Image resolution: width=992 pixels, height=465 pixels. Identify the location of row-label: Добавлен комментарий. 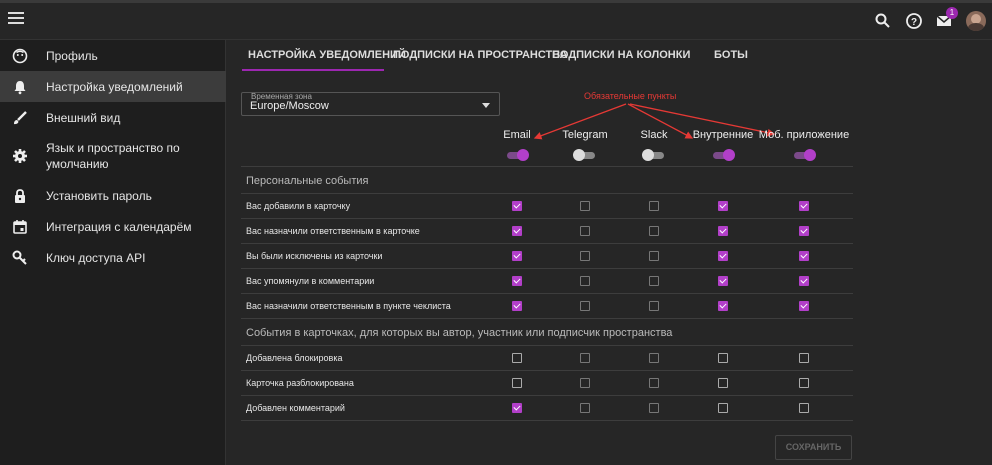
(295, 408).